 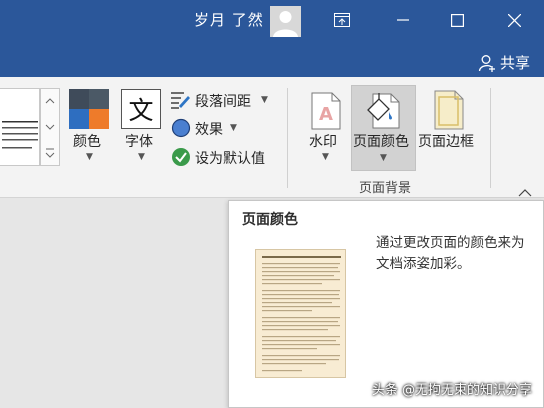 I want to click on style-preview-icon, so click(x=20, y=135).